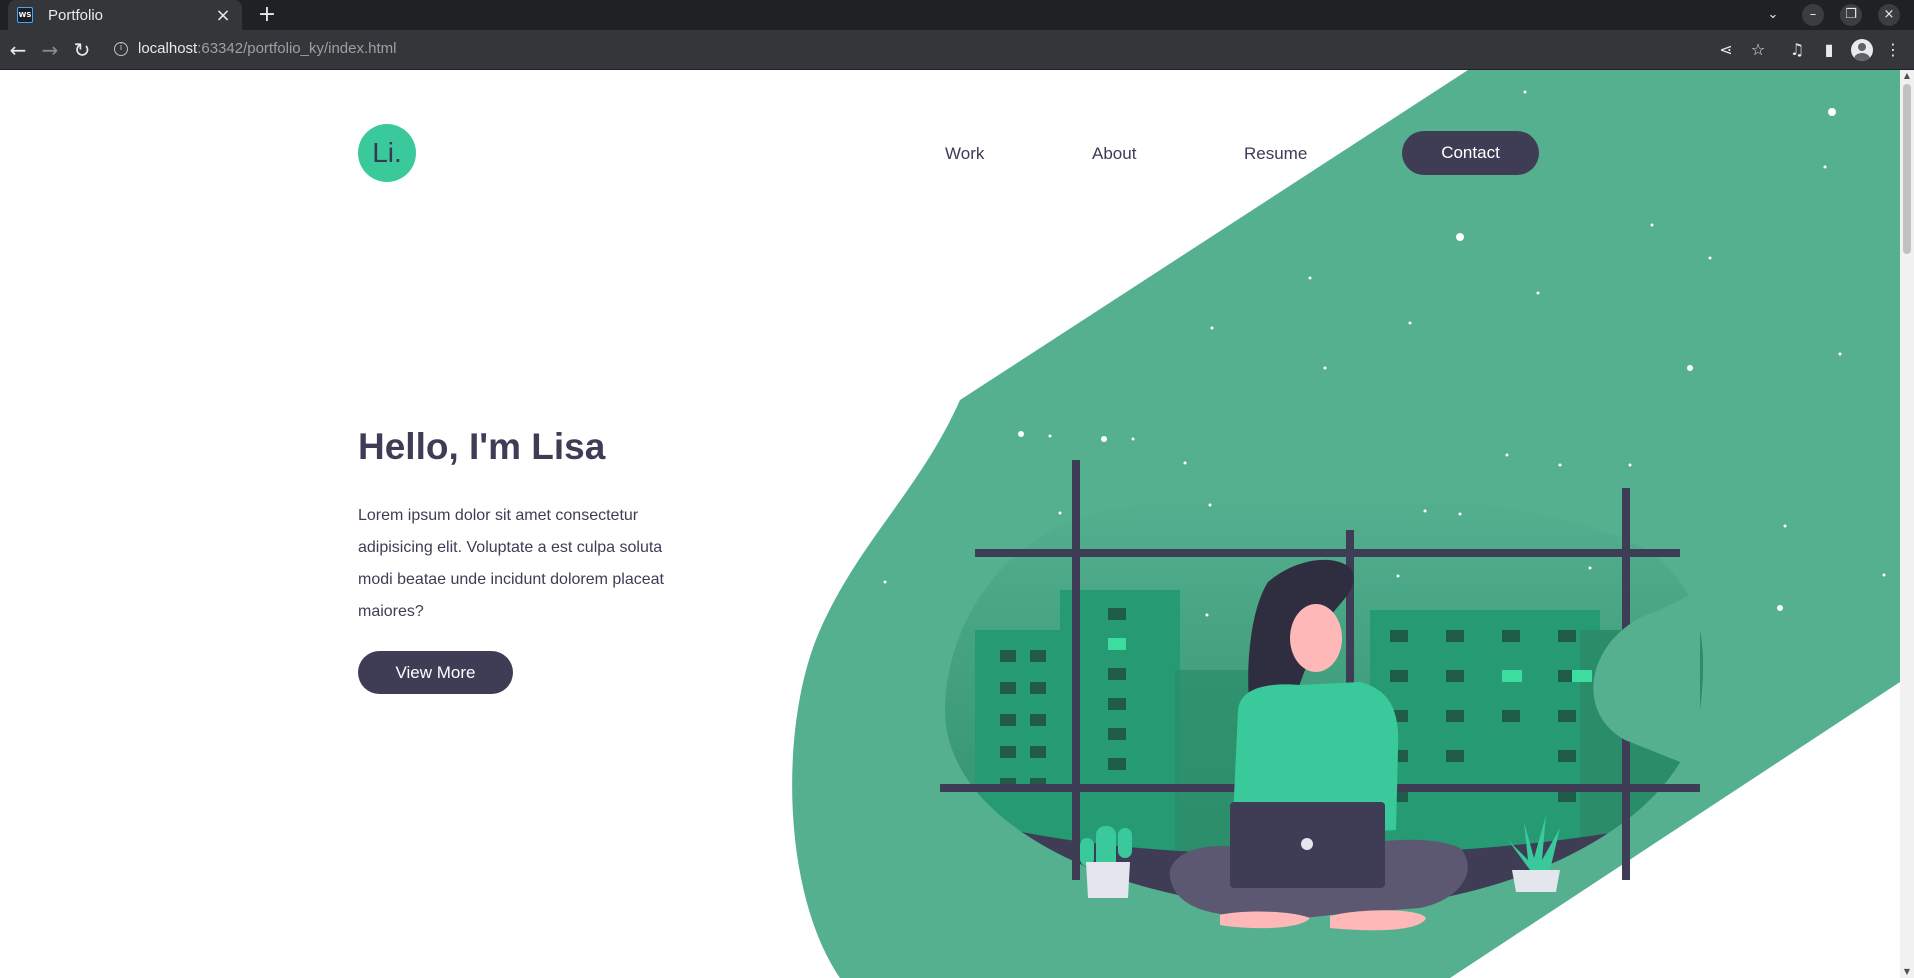 This screenshot has height=978, width=1914. Describe the element at coordinates (1726, 50) in the screenshot. I see `share-icon: ⋖` at that location.